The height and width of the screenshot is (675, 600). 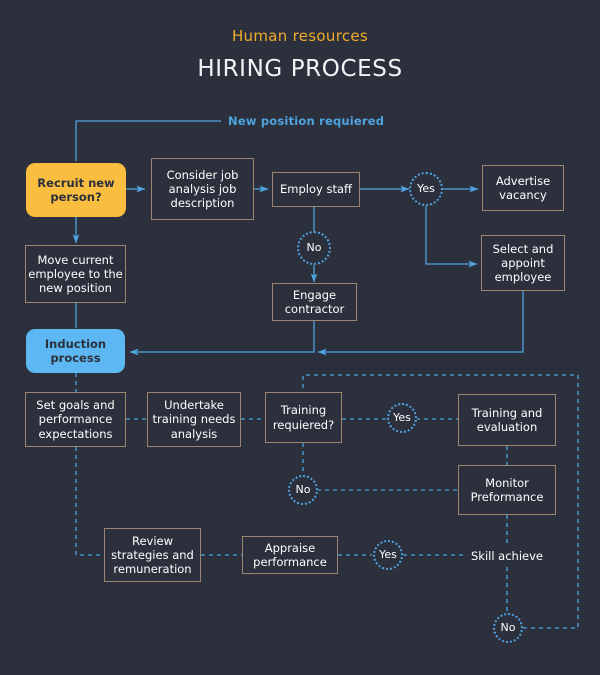 I want to click on node-label: Undertake training needs analysis, so click(x=194, y=419).